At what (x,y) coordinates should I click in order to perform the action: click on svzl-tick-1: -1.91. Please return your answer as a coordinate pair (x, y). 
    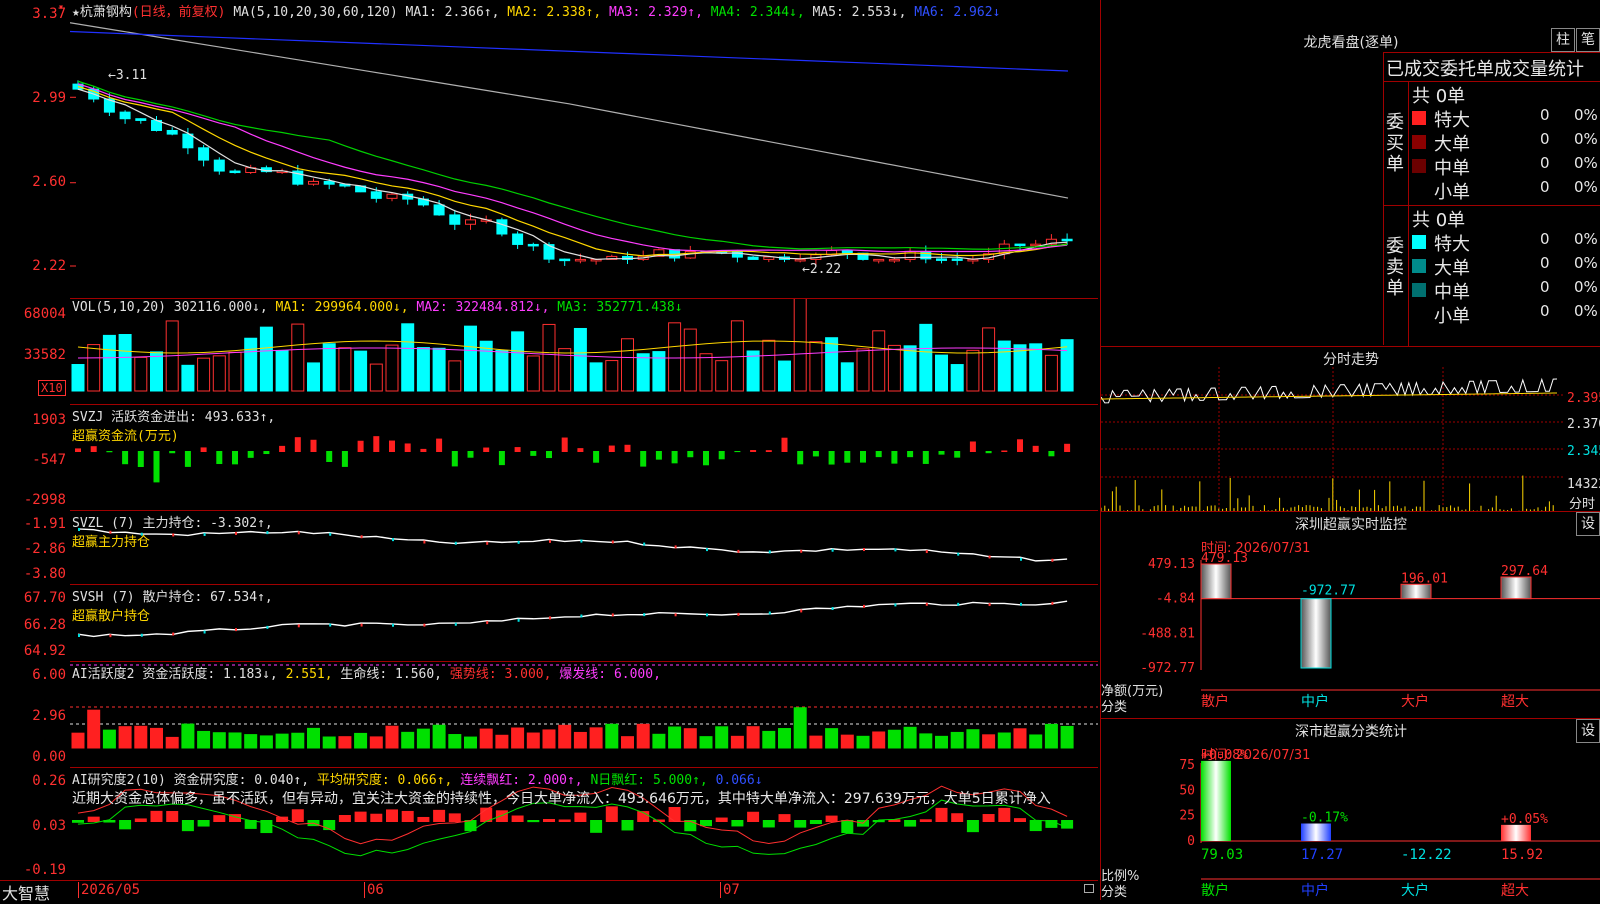
    Looking at the image, I should click on (44, 524).